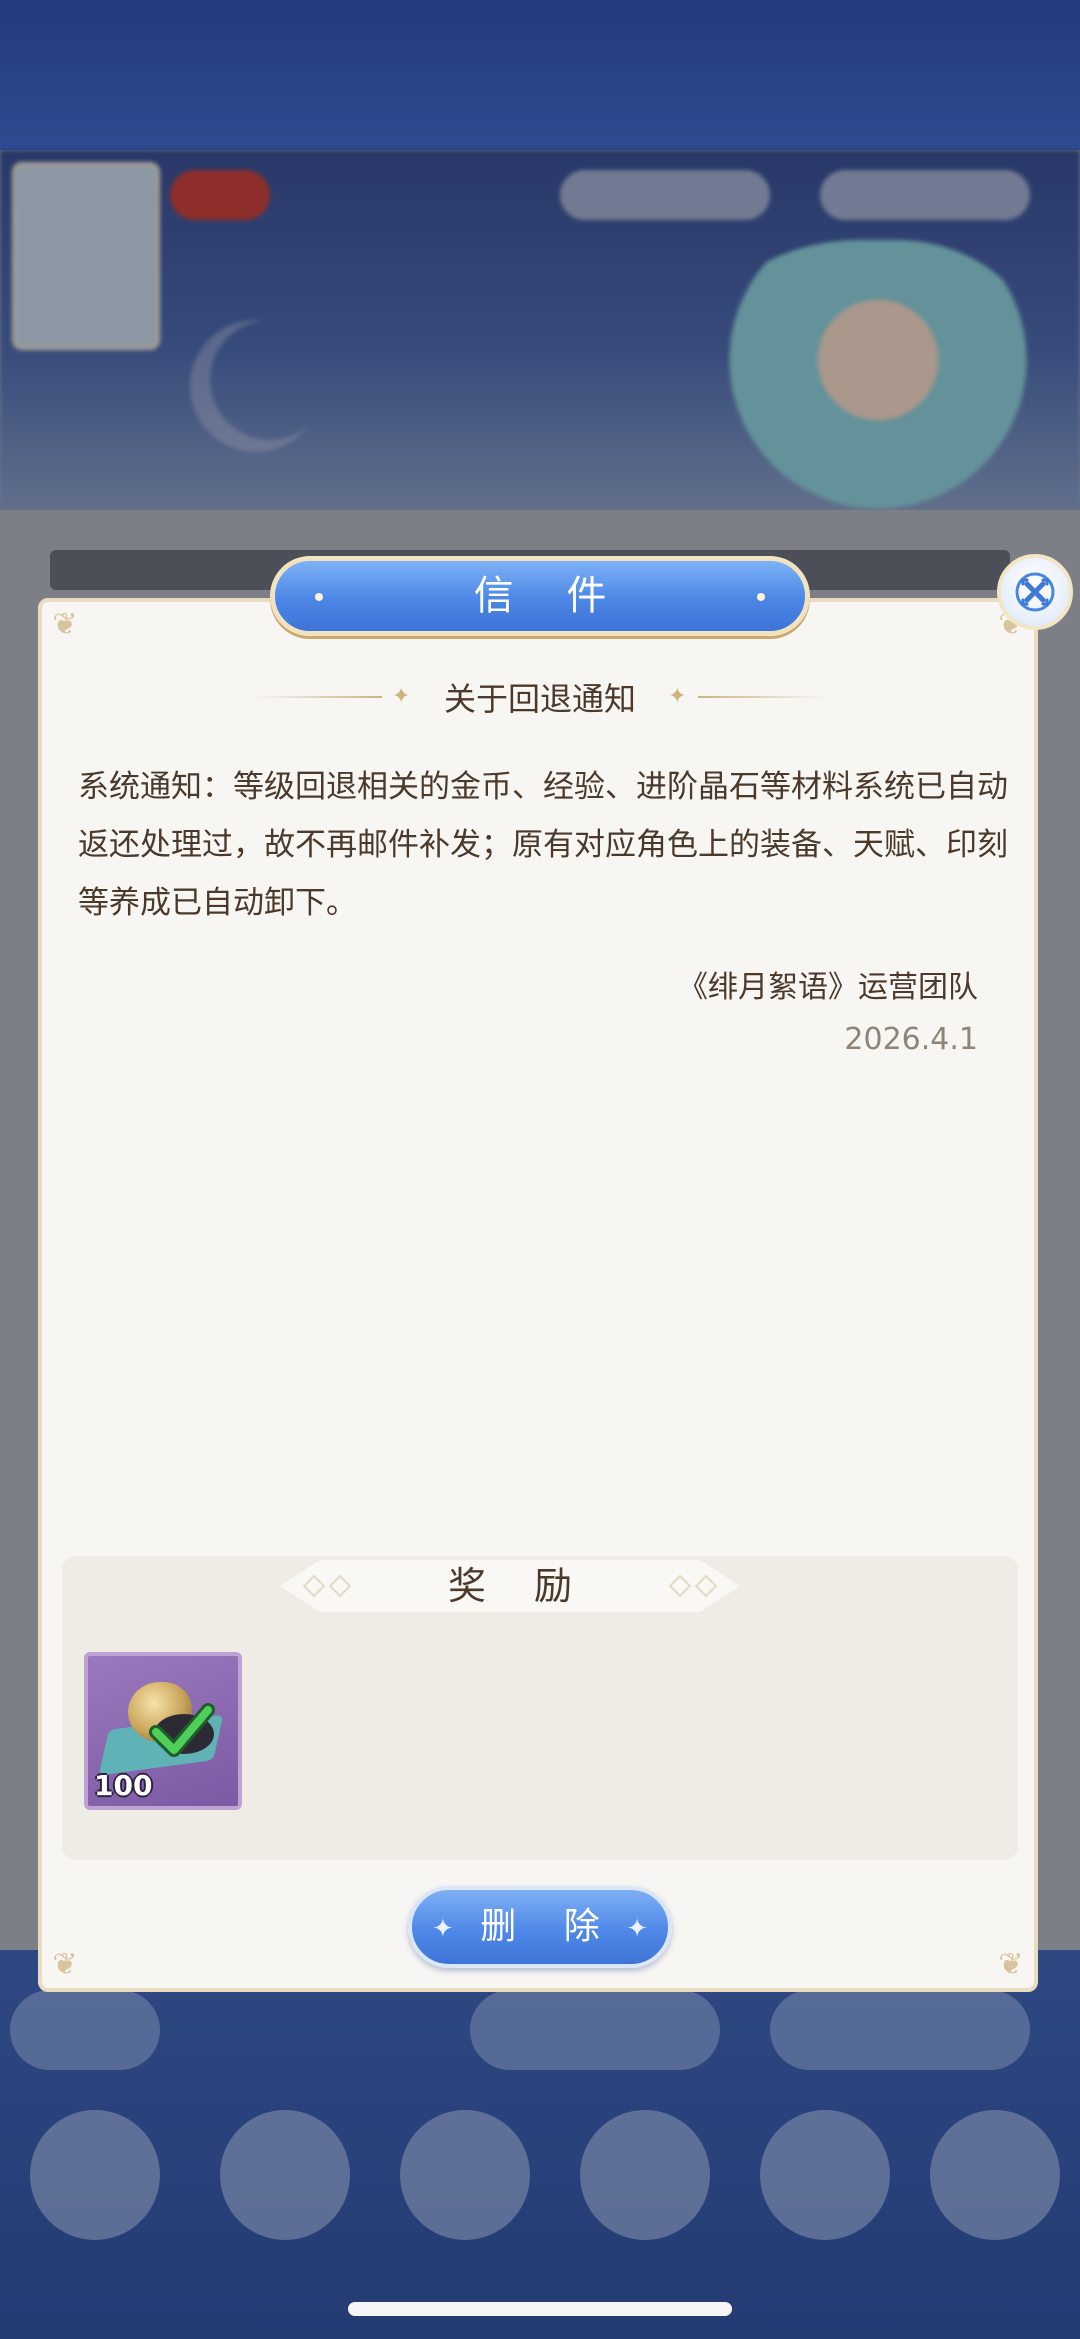  Describe the element at coordinates (540, 2309) in the screenshot. I see `home-indicator` at that location.